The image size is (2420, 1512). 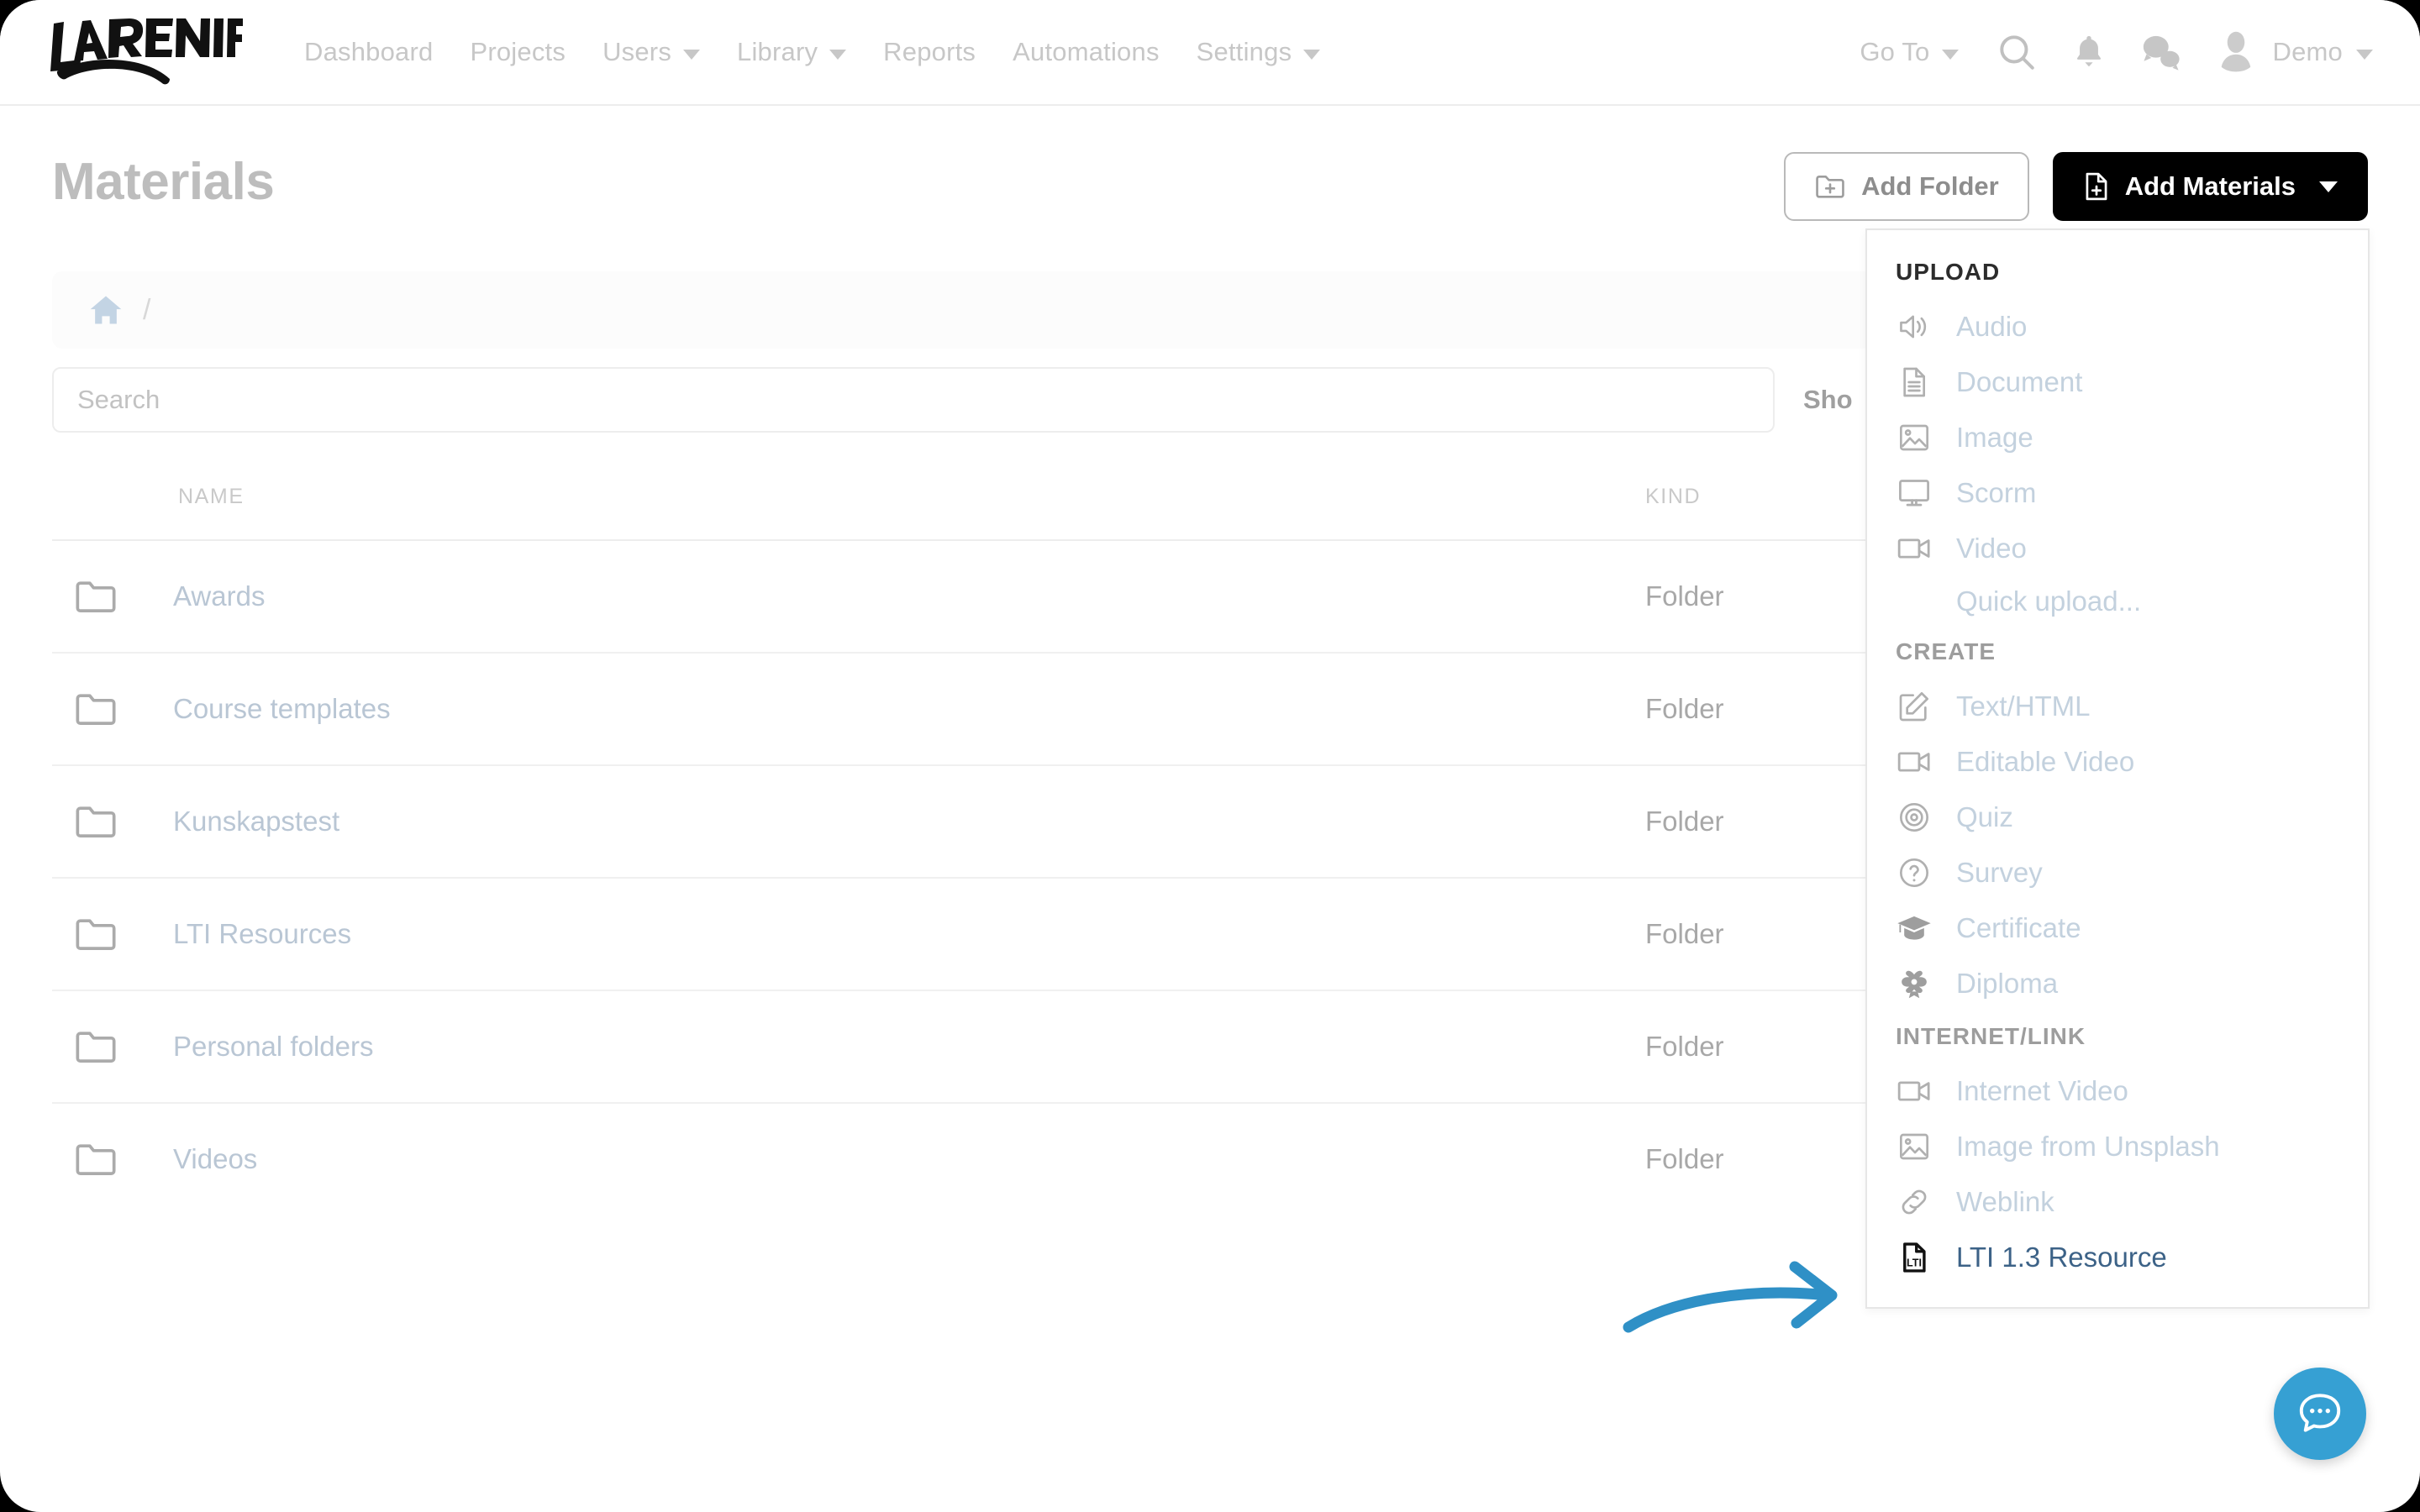 I want to click on folder-plus-icon, so click(x=1830, y=186).